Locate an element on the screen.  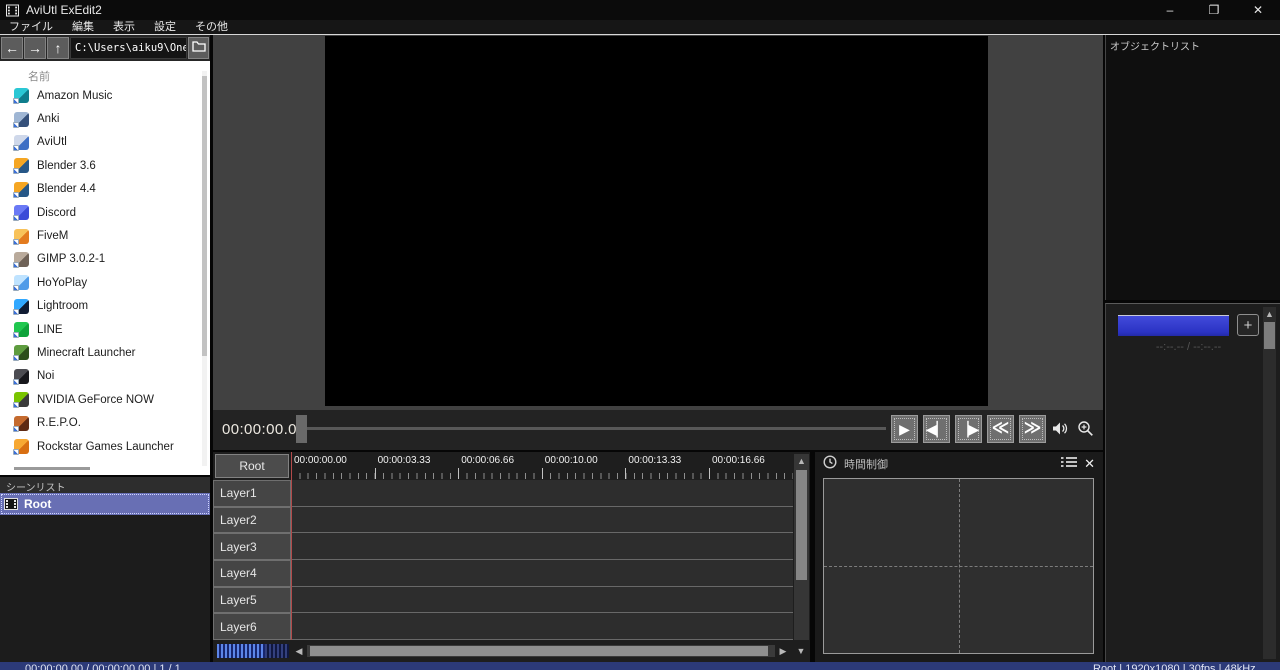
timeline-scene-tab: Root is located at coordinates (252, 466).